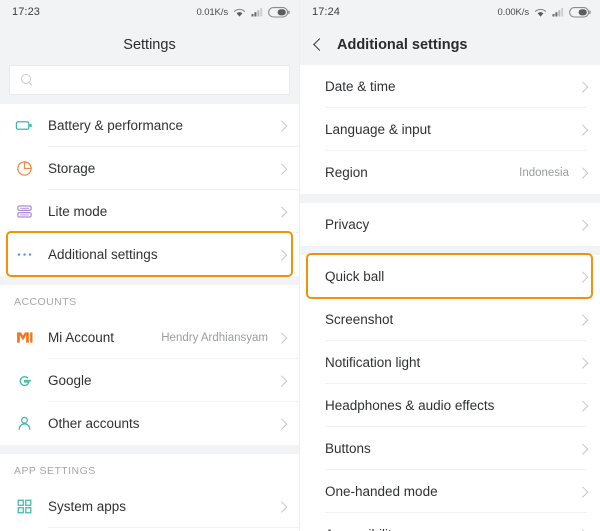  What do you see at coordinates (149, 211) in the screenshot?
I see `list-item: Lite mode` at bounding box center [149, 211].